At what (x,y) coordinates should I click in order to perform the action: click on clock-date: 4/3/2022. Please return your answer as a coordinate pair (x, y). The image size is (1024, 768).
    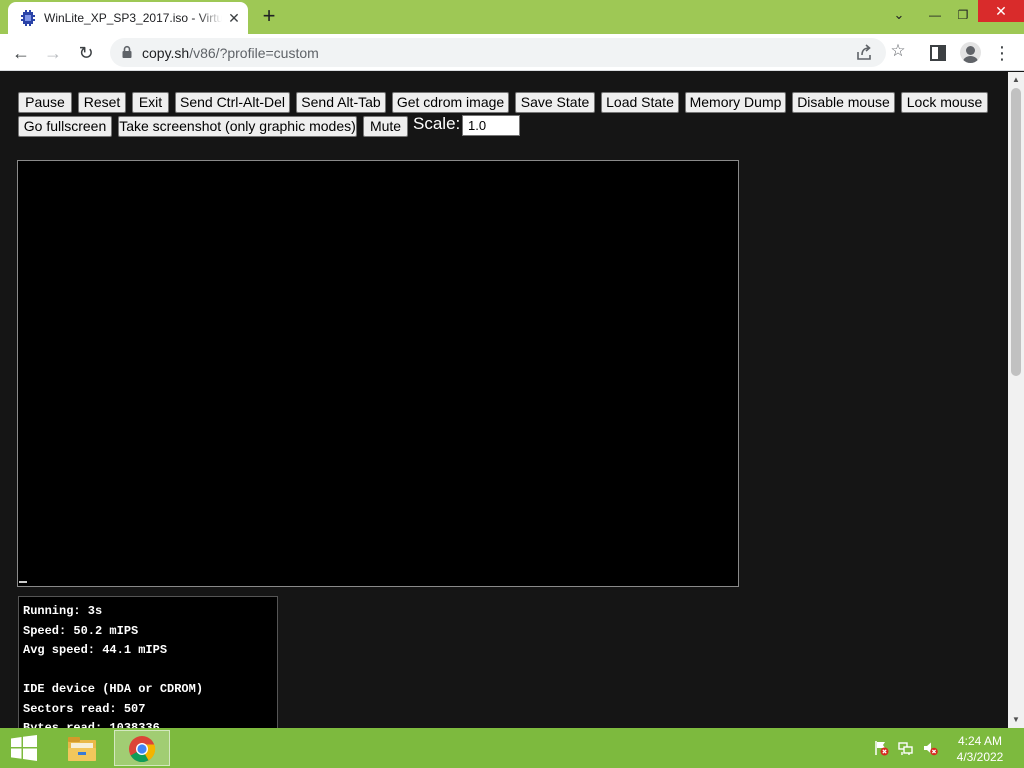
    Looking at the image, I should click on (980, 757).